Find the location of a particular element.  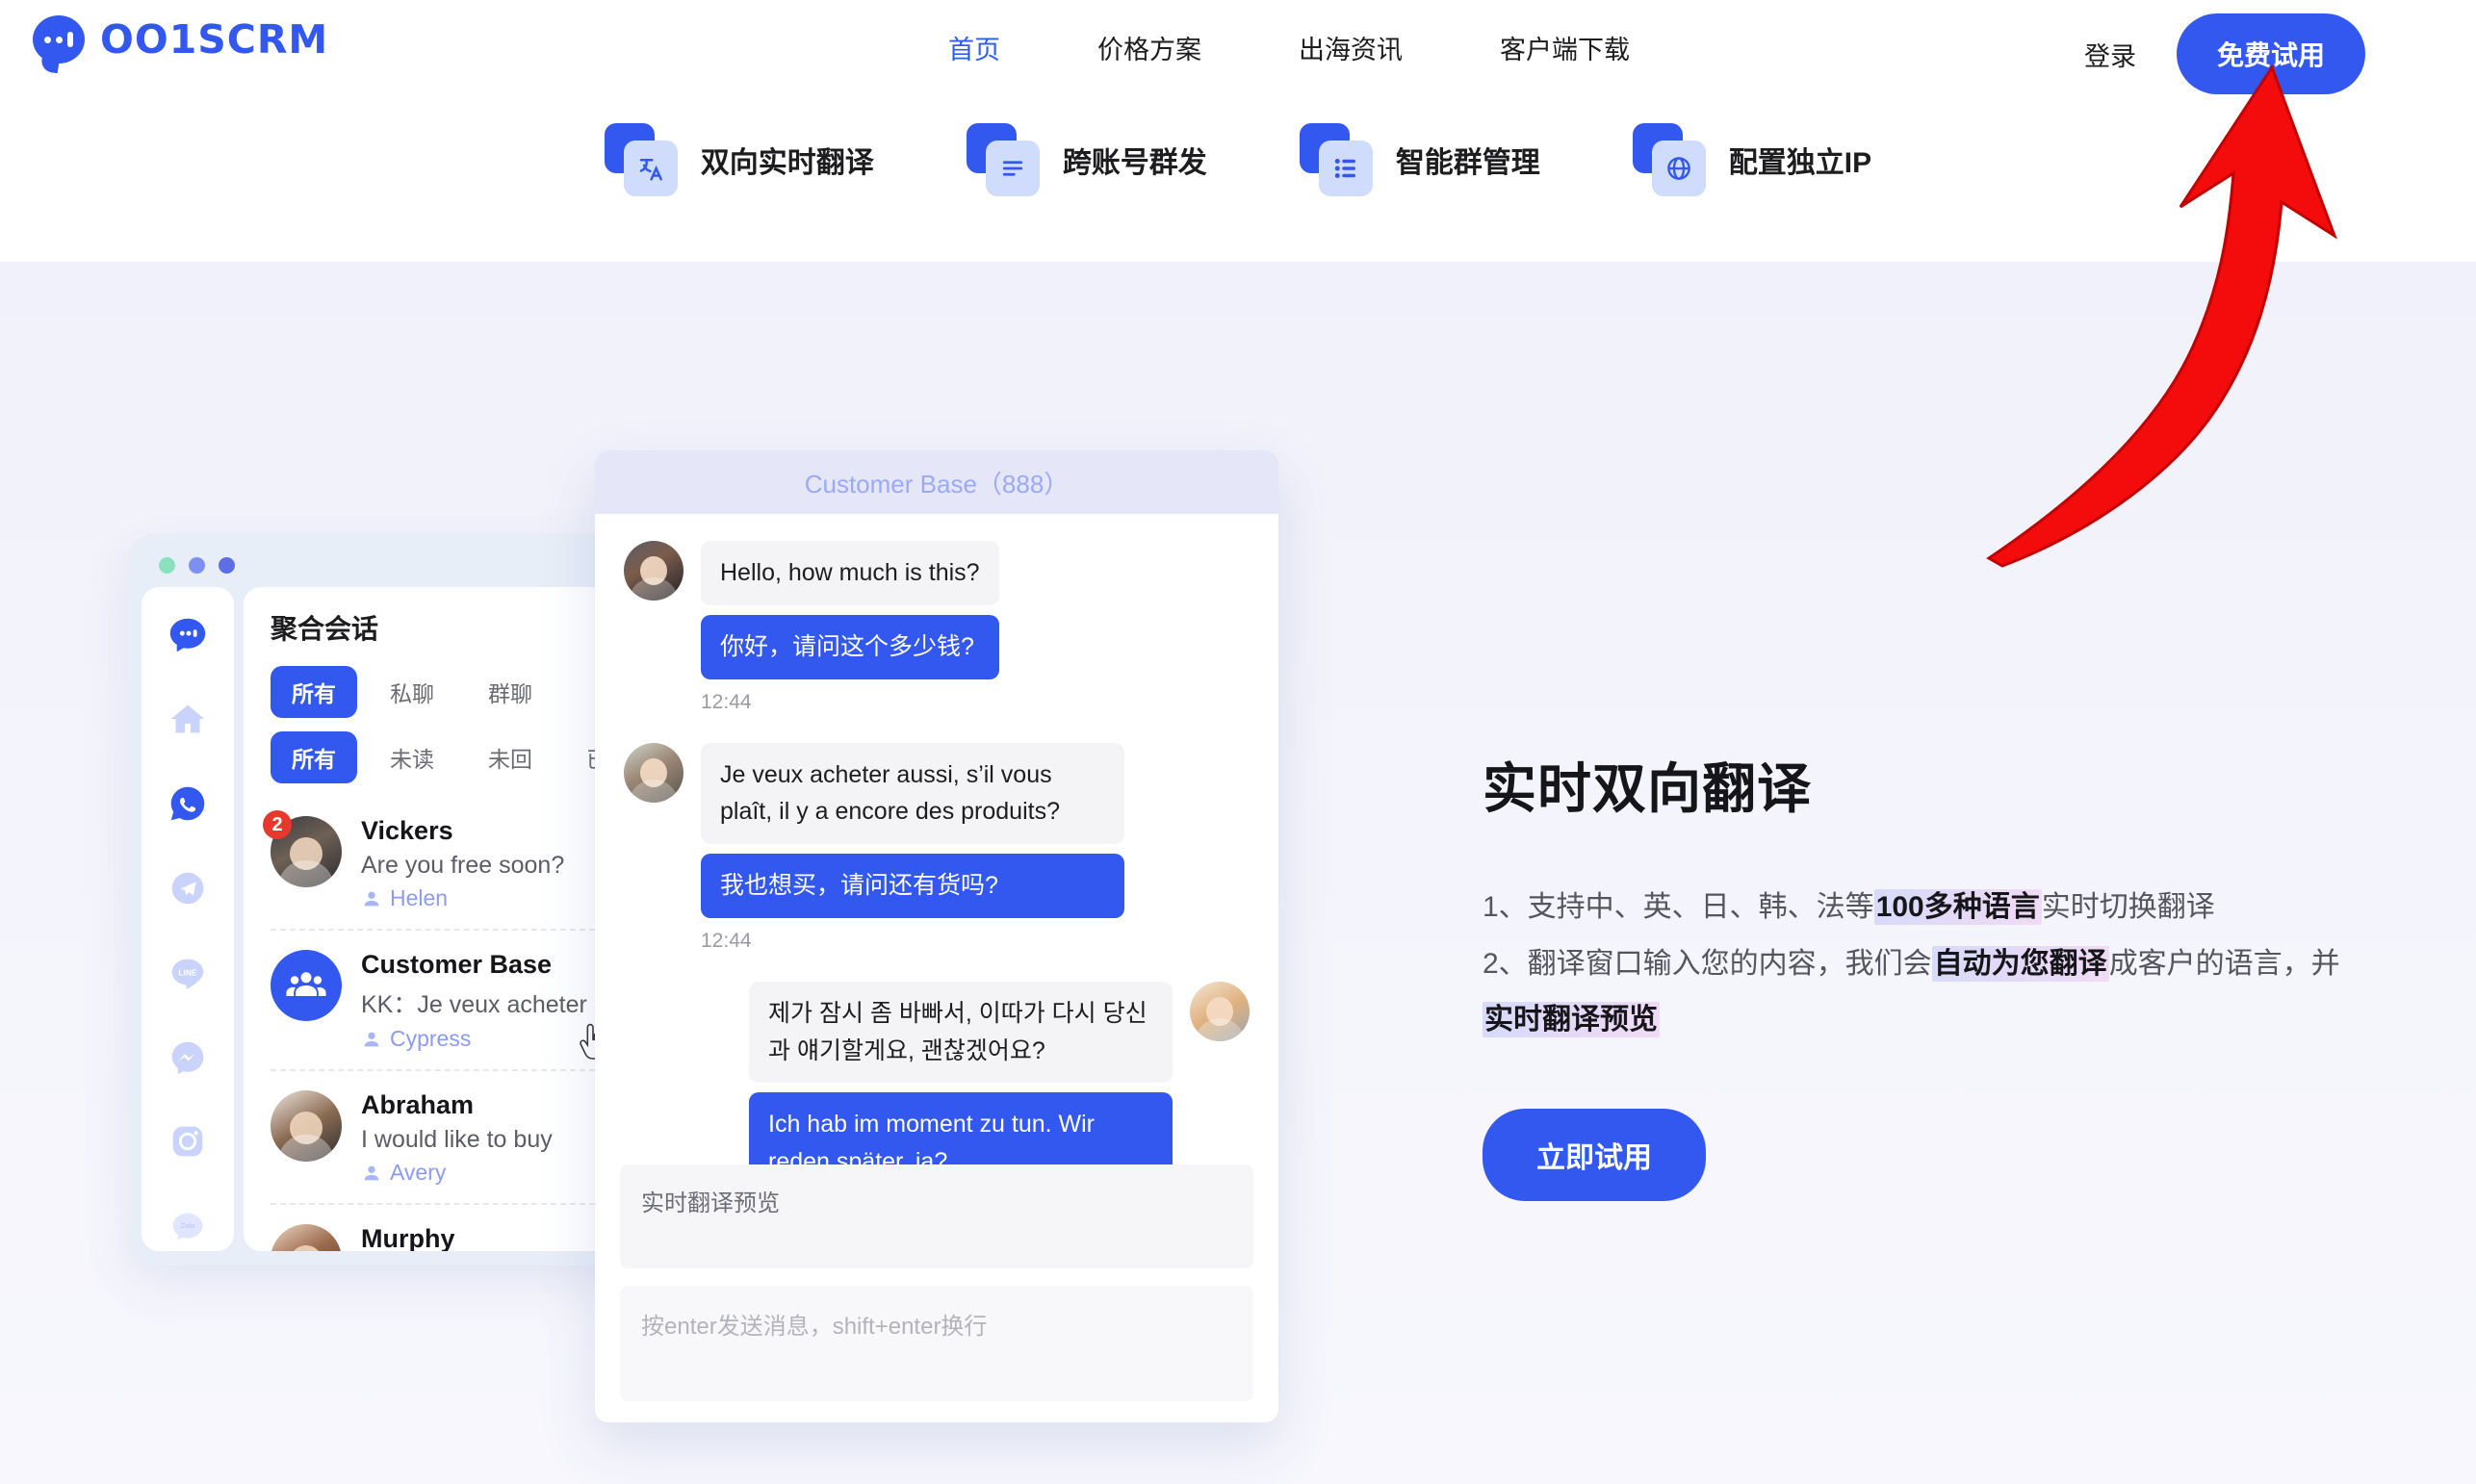

feature-label: 智能群管理 is located at coordinates (1467, 163).